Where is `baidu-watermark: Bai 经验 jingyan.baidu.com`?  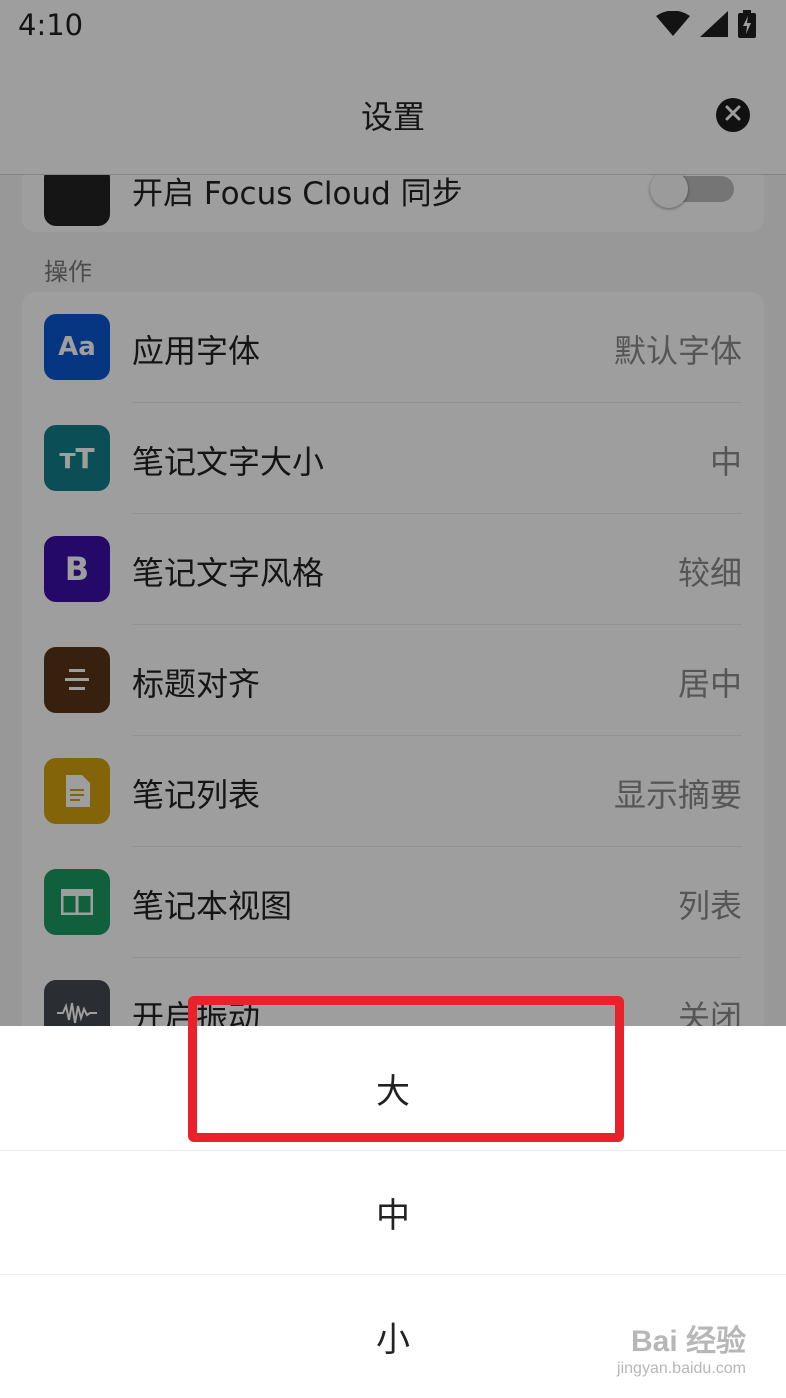 baidu-watermark: Bai 经验 jingyan.baidu.com is located at coordinates (681, 1347).